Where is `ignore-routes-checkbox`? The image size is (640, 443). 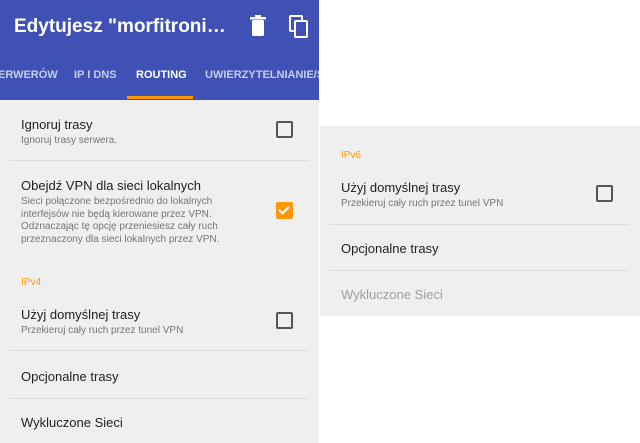 ignore-routes-checkbox is located at coordinates (284, 129).